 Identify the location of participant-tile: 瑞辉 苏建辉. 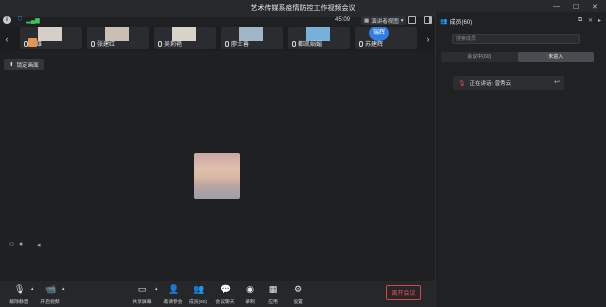
(386, 38).